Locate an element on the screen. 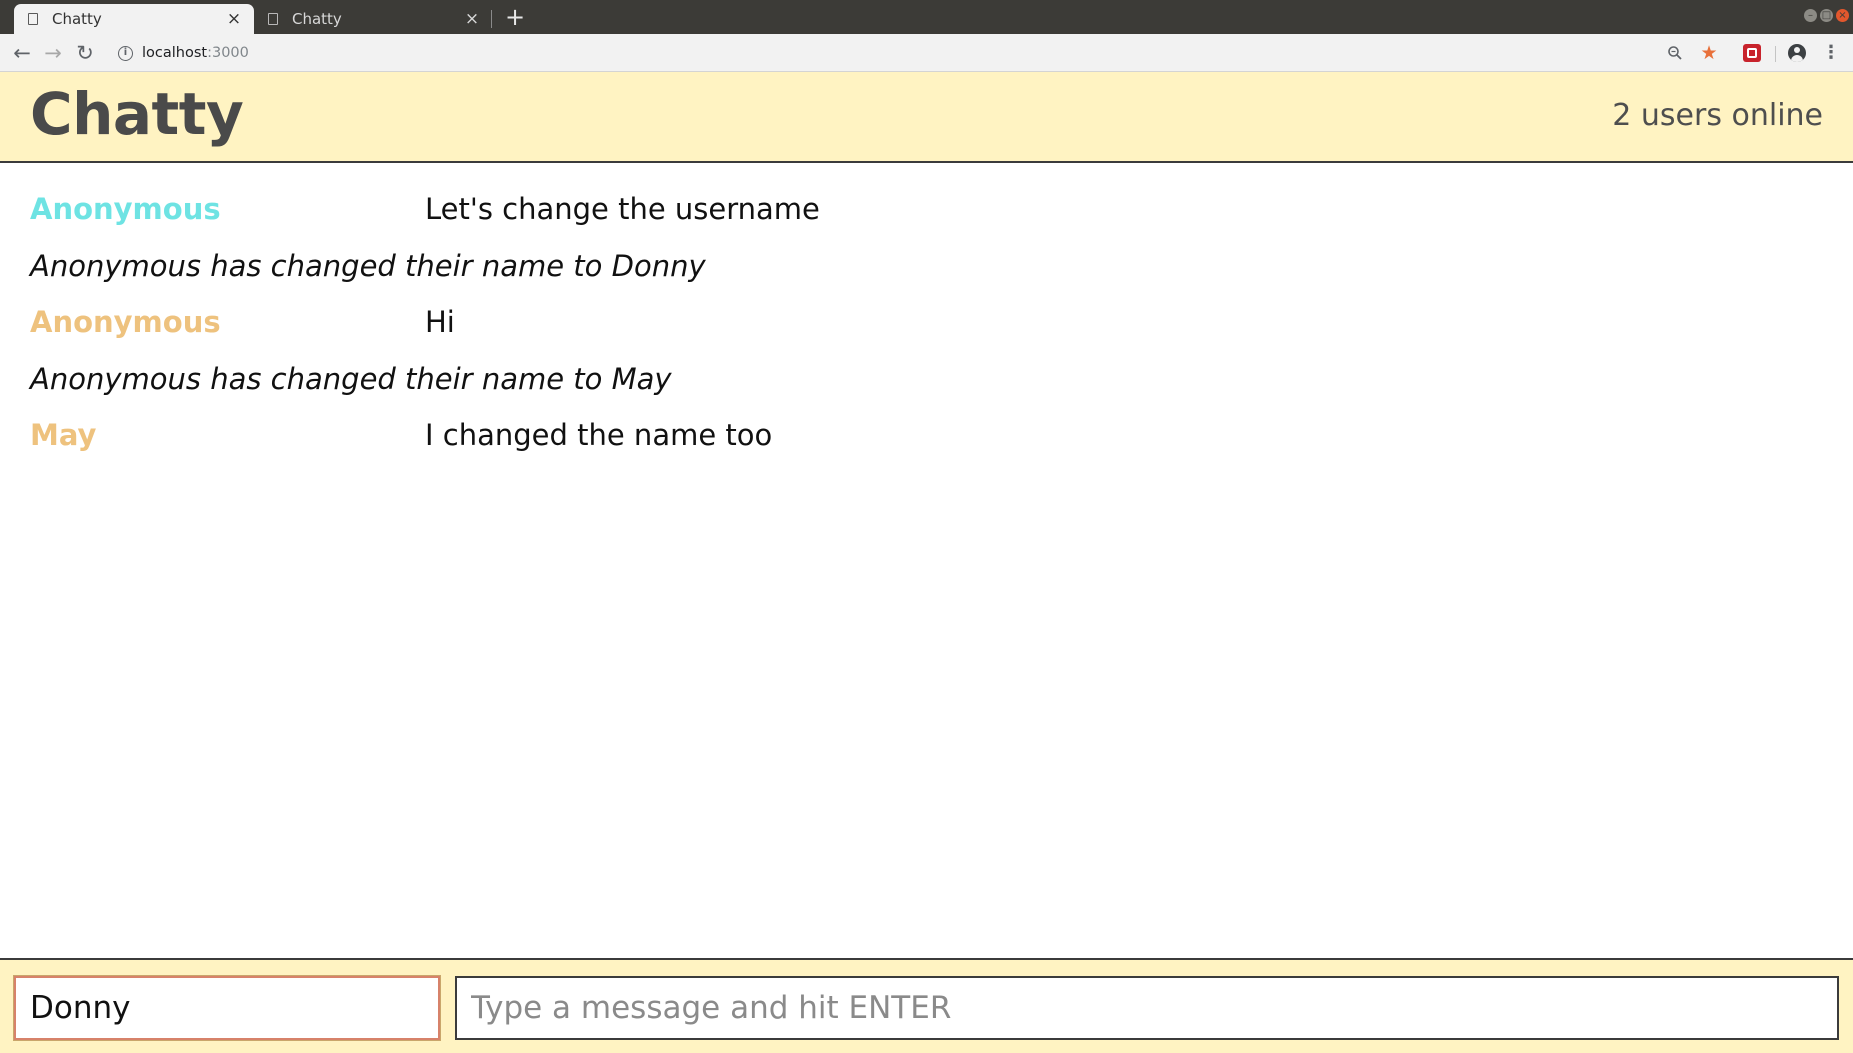 The image size is (1853, 1053). message-content: I changed the name too is located at coordinates (599, 435).